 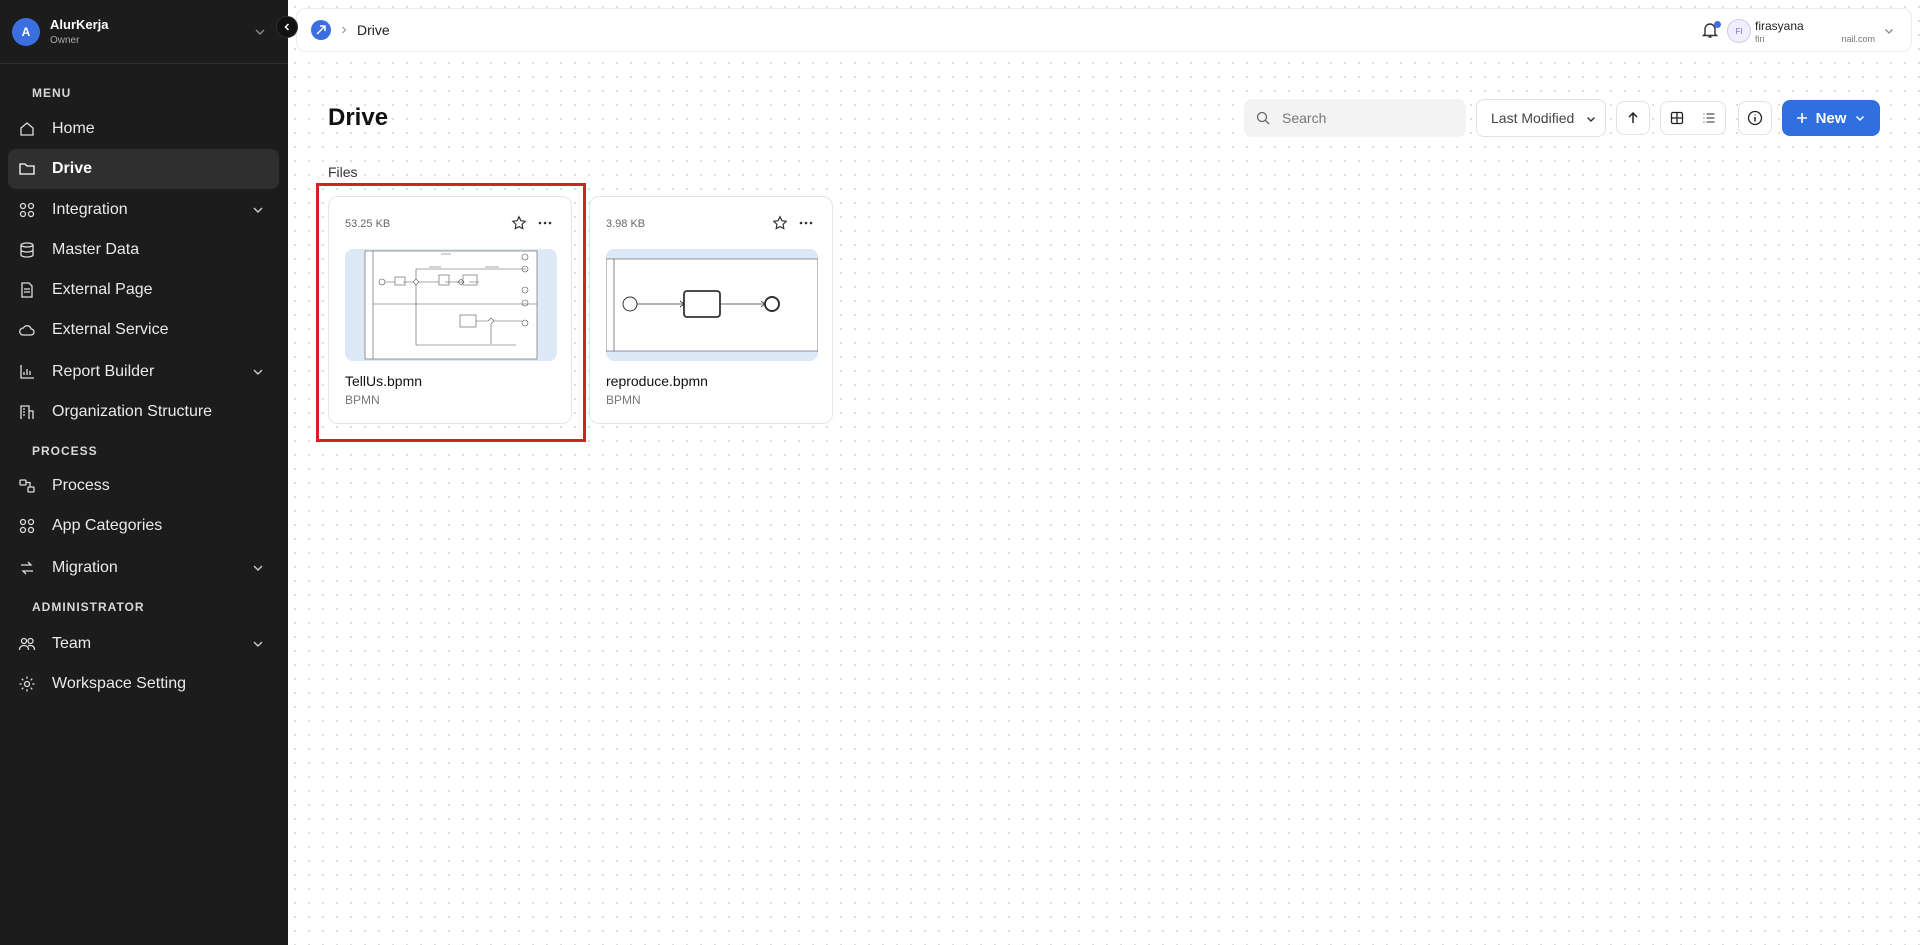 I want to click on plus-icon, so click(x=1801, y=118).